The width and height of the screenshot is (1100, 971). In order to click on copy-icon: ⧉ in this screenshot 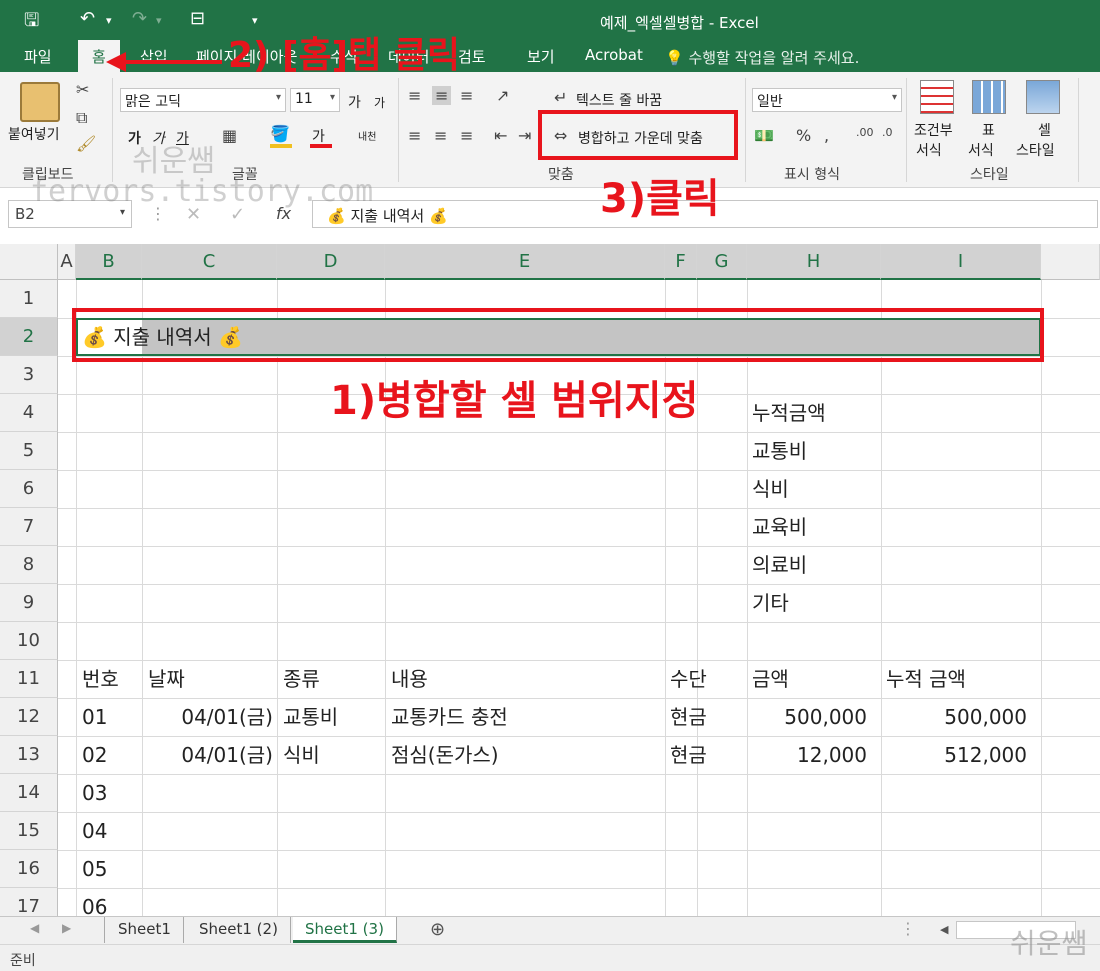, I will do `click(81, 118)`.